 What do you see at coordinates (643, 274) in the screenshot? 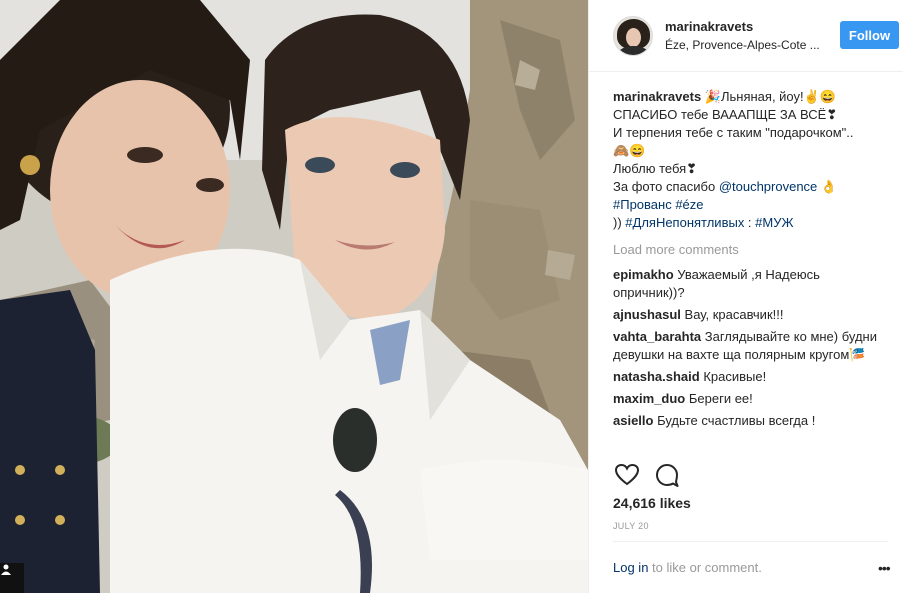
I see `comment-username: epimakho` at bounding box center [643, 274].